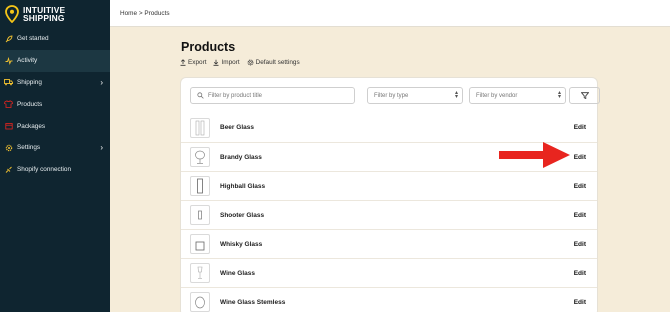 The image size is (670, 312). Describe the element at coordinates (237, 127) in the screenshot. I see `product-name: Beer Glass` at that location.